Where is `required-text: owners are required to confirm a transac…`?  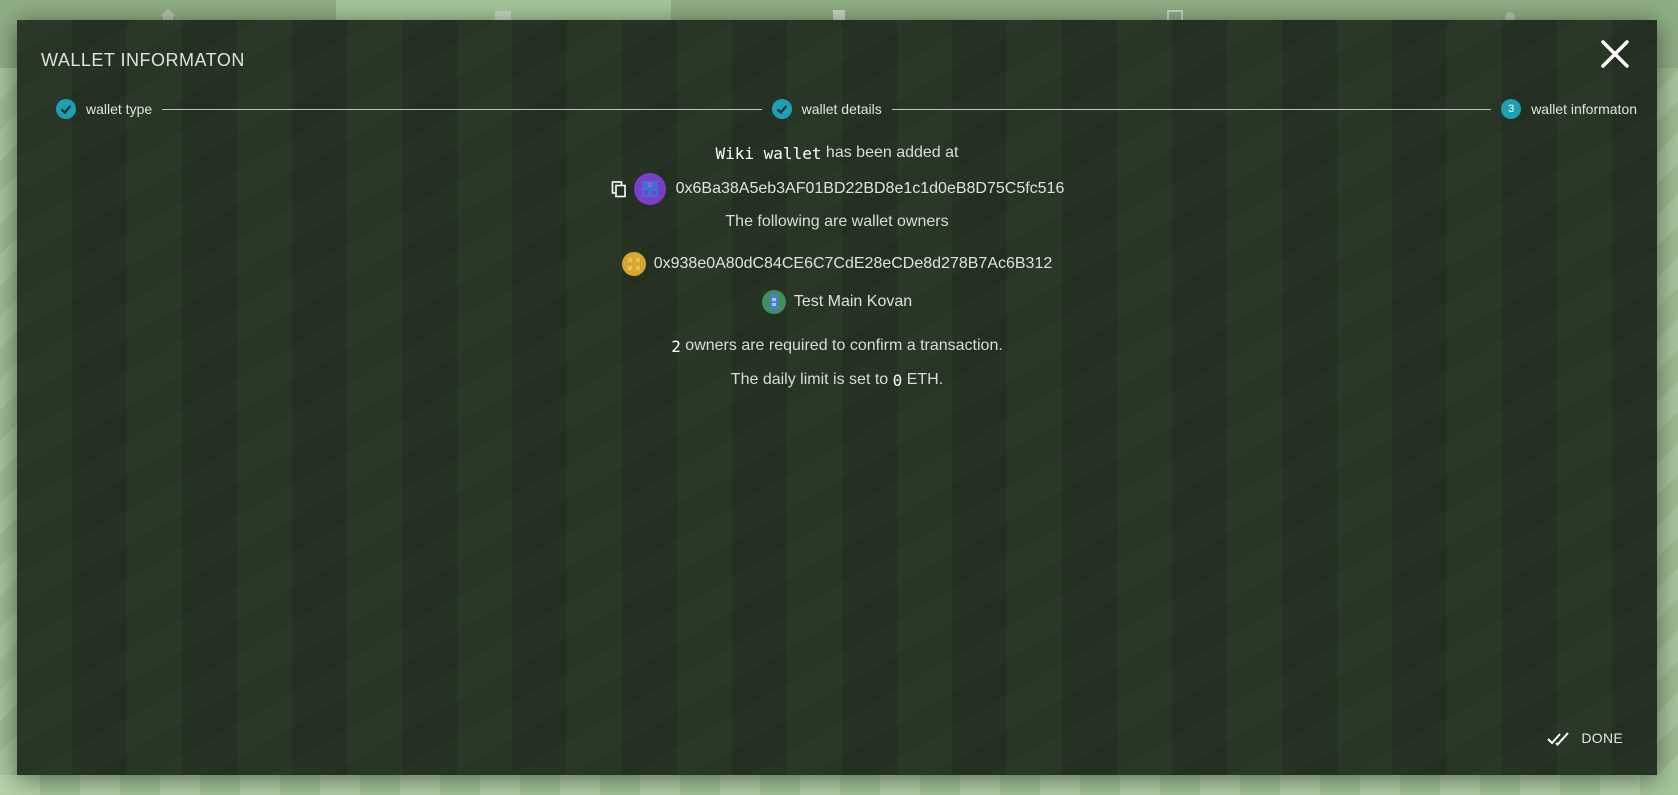
required-text: owners are required to confirm a transac… is located at coordinates (844, 345).